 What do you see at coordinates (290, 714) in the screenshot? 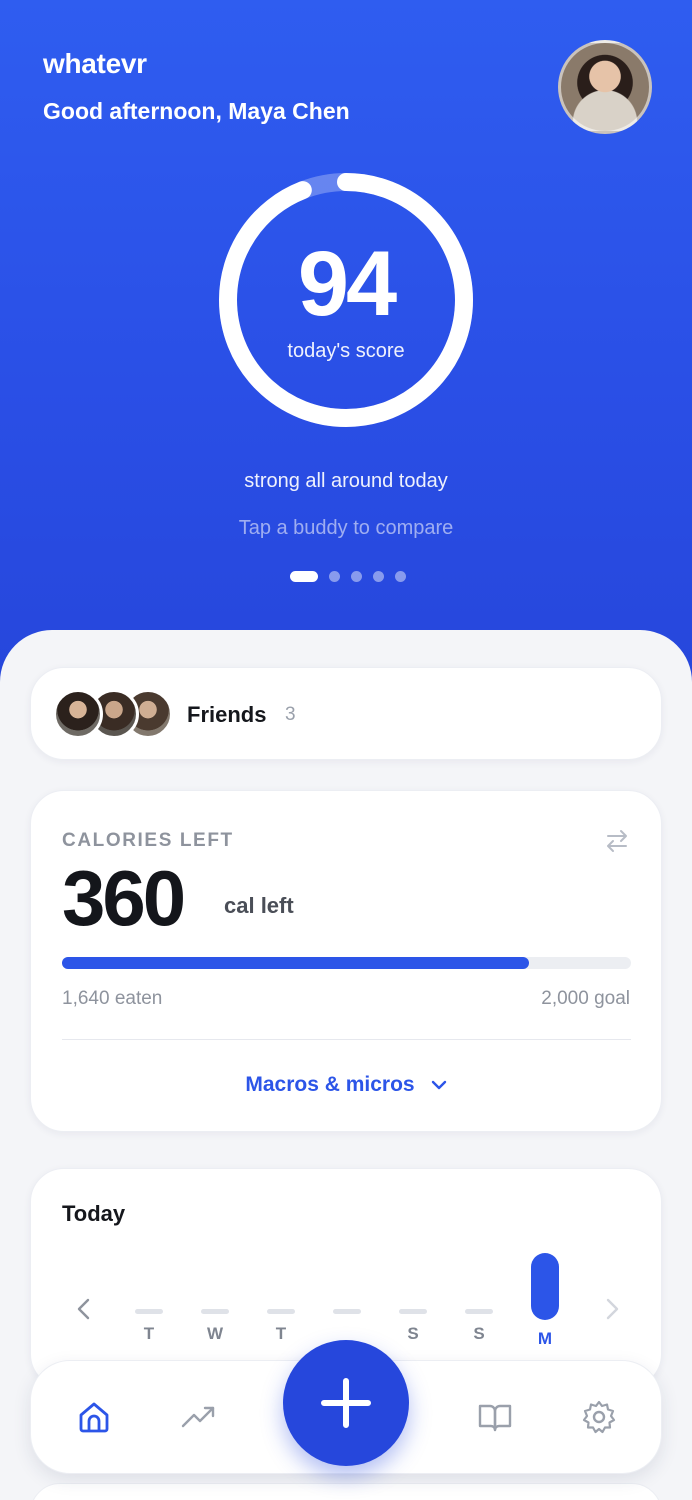
I see `friends-count: 3` at bounding box center [290, 714].